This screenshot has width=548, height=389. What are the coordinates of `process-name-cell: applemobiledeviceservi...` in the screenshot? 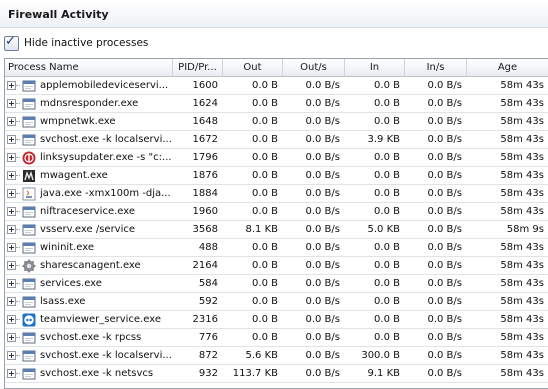 It's located at (89, 85).